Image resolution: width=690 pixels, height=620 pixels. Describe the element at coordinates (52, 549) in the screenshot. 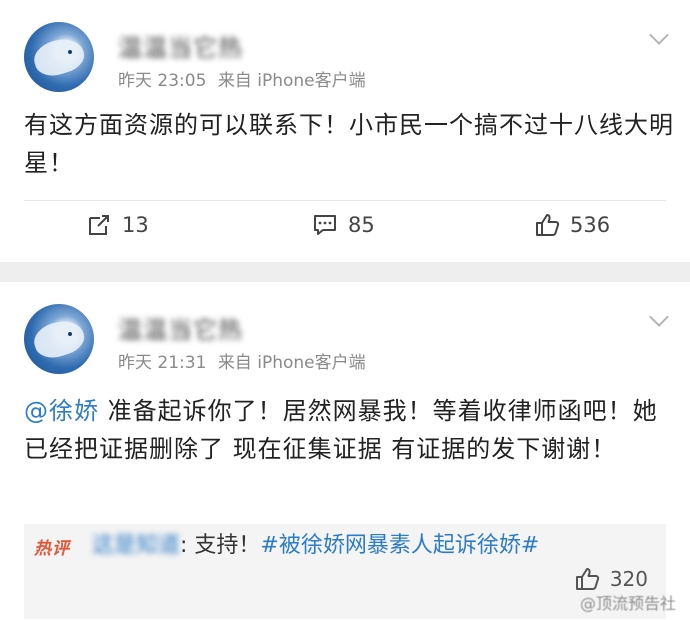

I see `hot-comment-badge: 热评` at that location.